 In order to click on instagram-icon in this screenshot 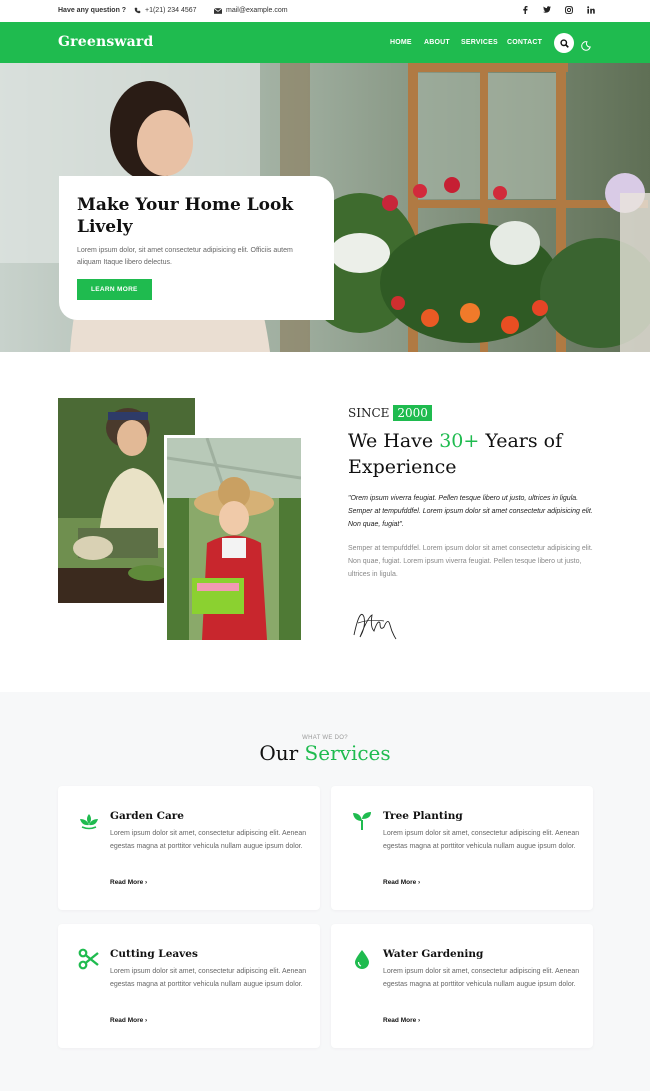, I will do `click(569, 11)`.